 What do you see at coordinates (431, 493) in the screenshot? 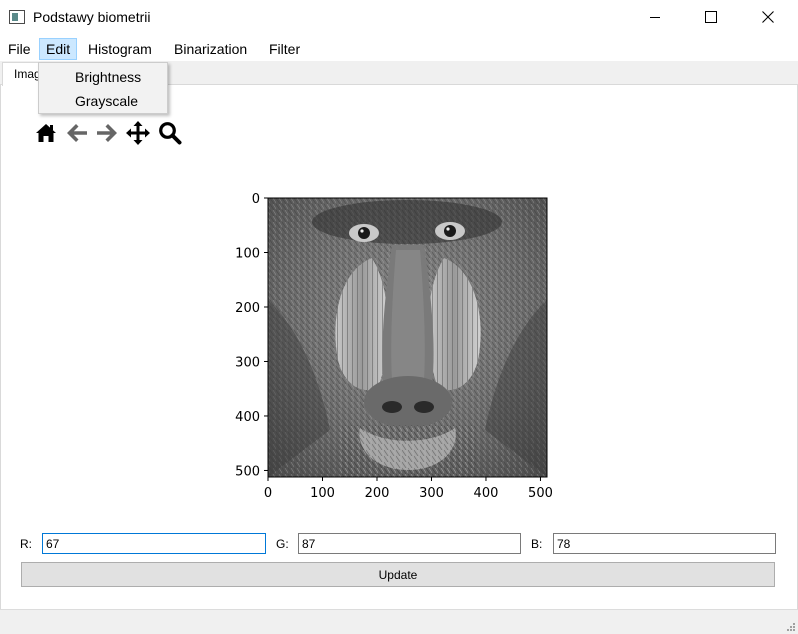
I see `x-tick-label: 300` at bounding box center [431, 493].